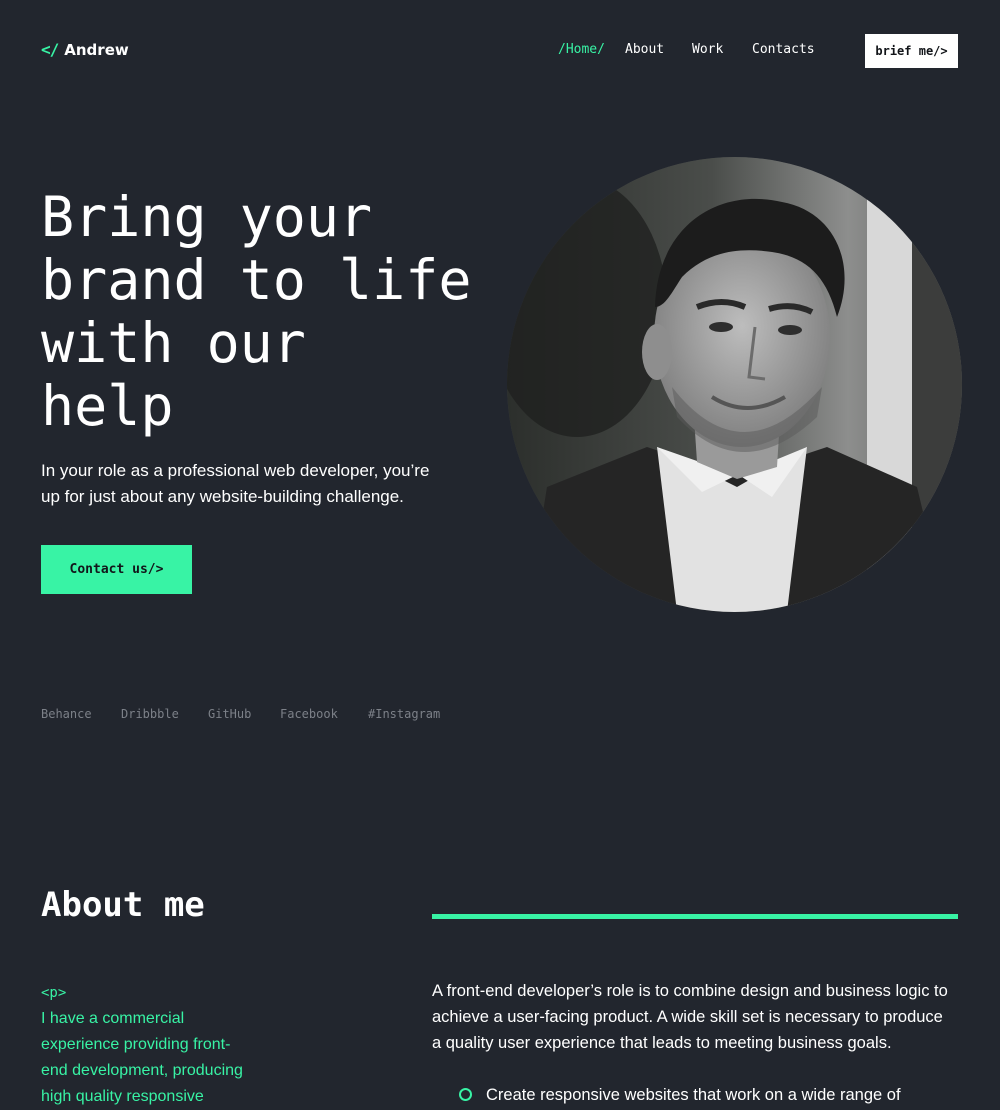 This screenshot has height=1110, width=1000. I want to click on about-divider, so click(695, 916).